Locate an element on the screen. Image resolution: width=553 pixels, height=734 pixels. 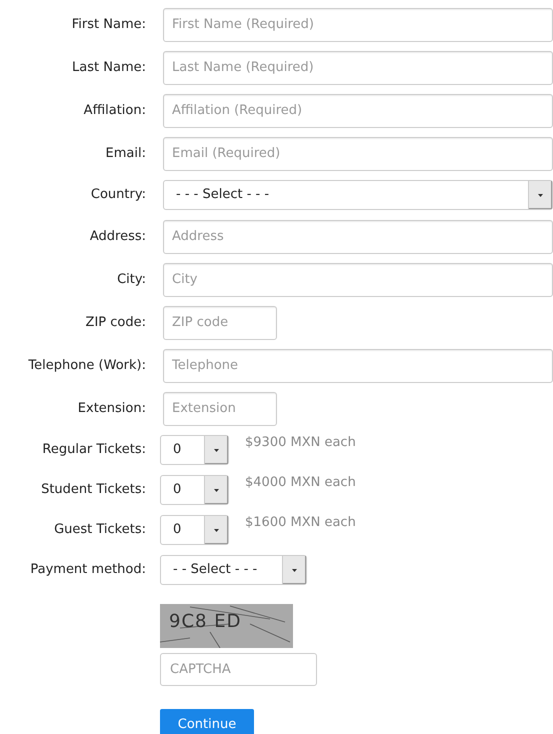
field-label: Extension: is located at coordinates (111, 409).